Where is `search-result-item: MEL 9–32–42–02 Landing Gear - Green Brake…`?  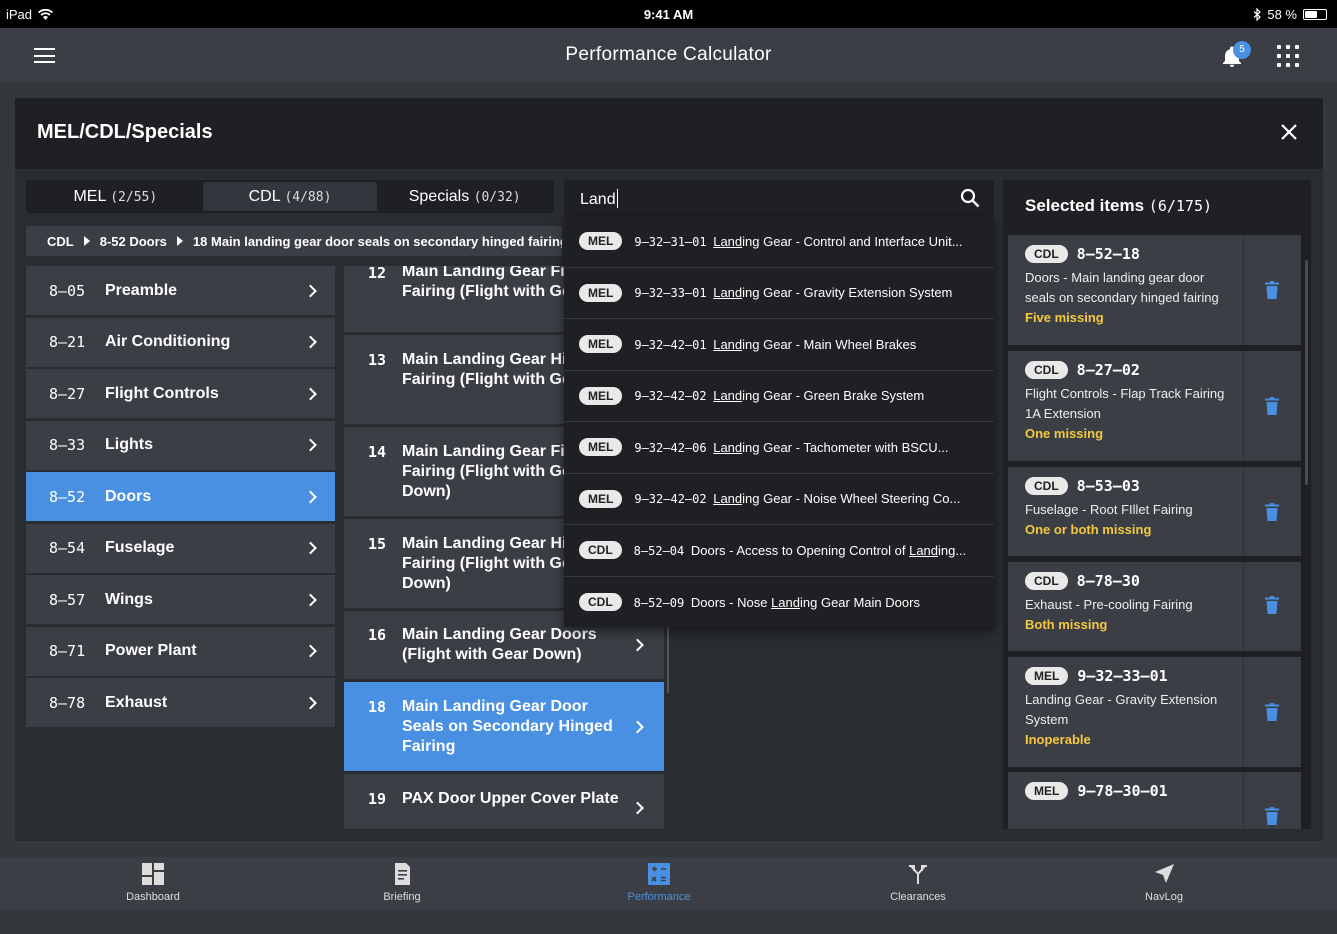
search-result-item: MEL 9–32–42–02 Landing Gear - Green Brake… is located at coordinates (779, 396).